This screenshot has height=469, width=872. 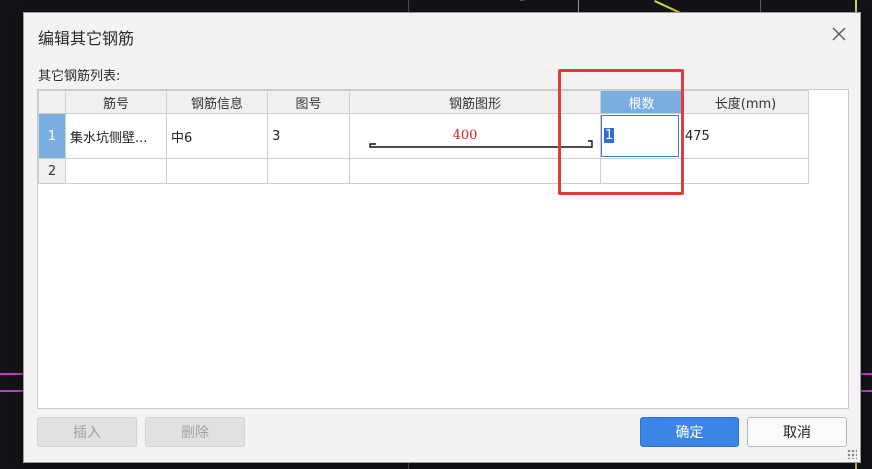 What do you see at coordinates (195, 432) in the screenshot?
I see `delete-button: 删除` at bounding box center [195, 432].